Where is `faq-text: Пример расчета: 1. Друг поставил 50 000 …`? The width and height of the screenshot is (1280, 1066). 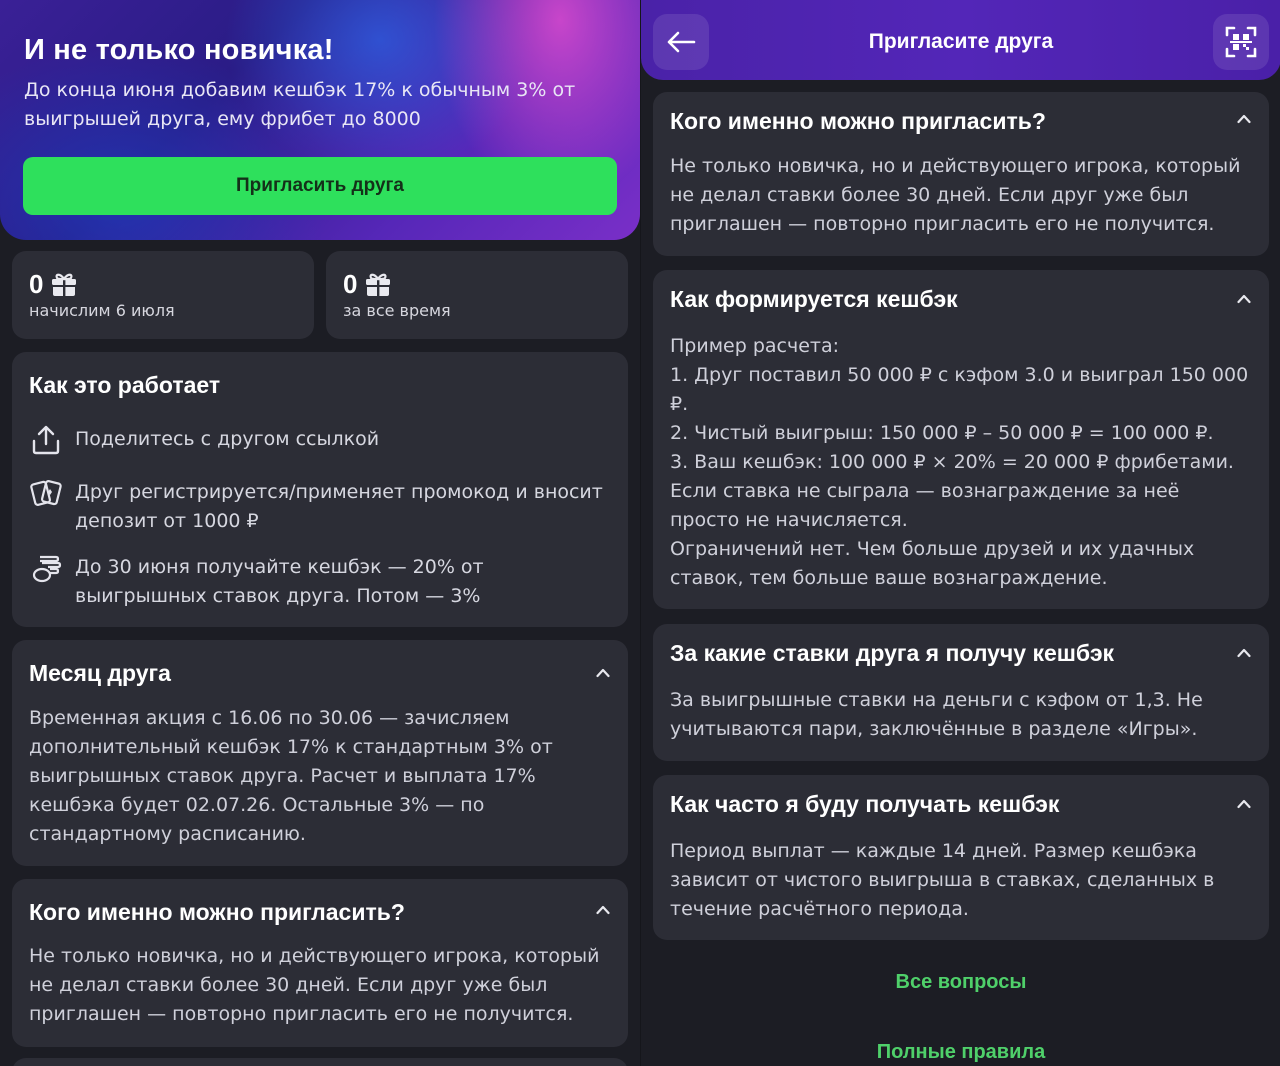 faq-text: Пример расчета: 1. Друг поставил 50 000 … is located at coordinates (961, 462).